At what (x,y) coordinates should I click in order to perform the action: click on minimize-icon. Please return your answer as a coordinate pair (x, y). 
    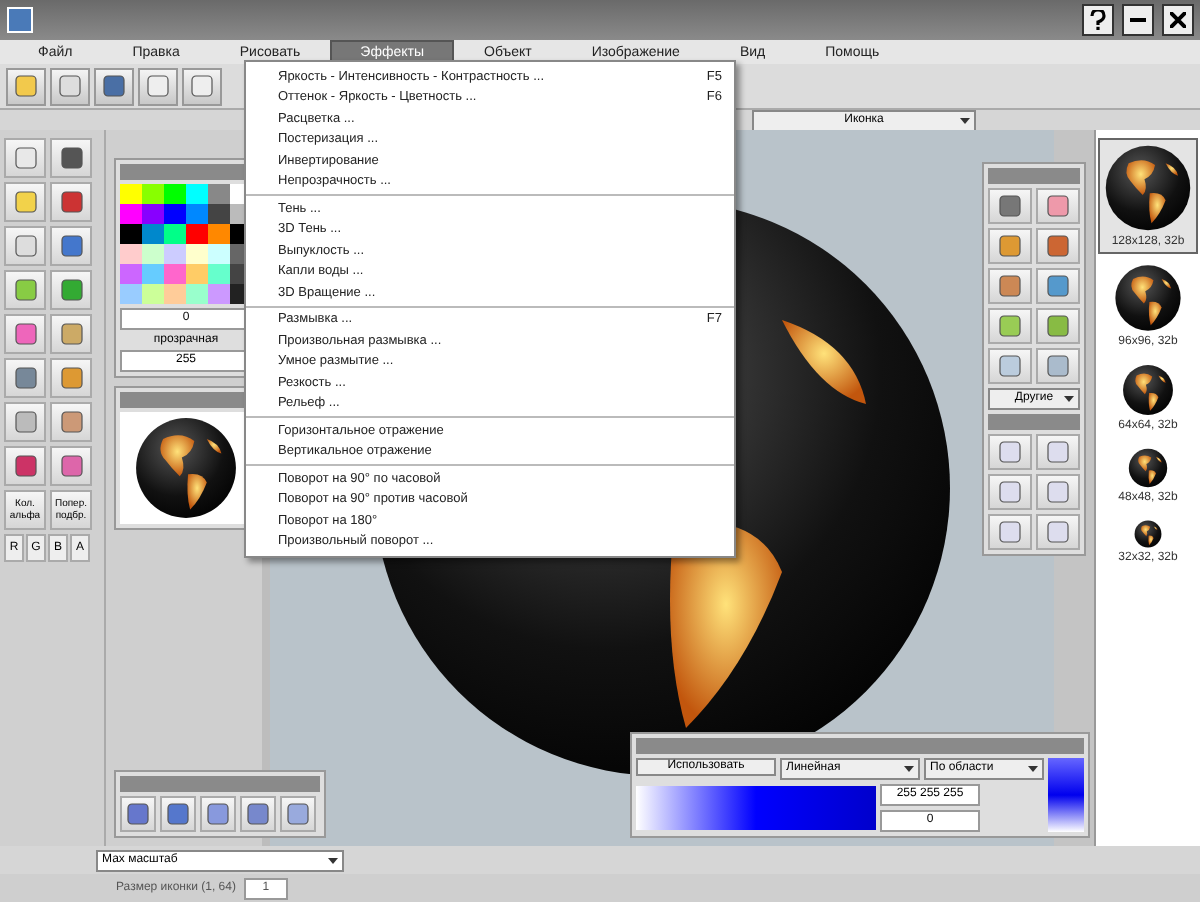
    Looking at the image, I should click on (1138, 20).